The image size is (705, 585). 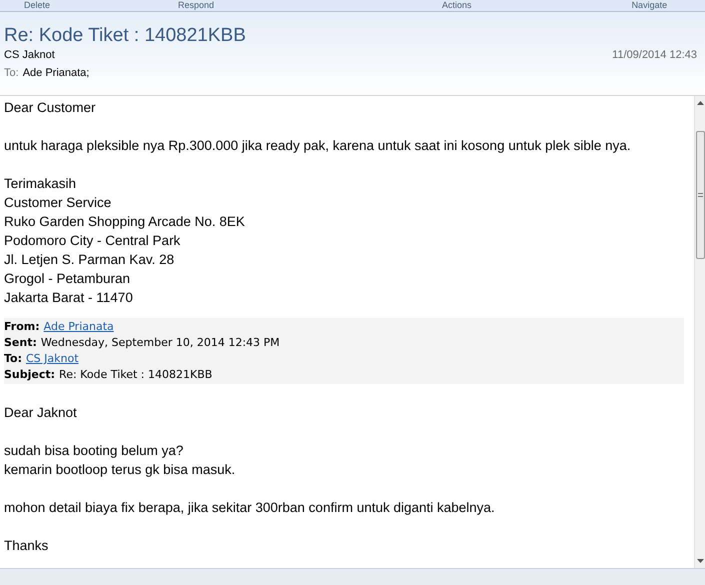 What do you see at coordinates (160, 343) in the screenshot?
I see `field-value: Wednesday, September 10, 2014 12:43 PM` at bounding box center [160, 343].